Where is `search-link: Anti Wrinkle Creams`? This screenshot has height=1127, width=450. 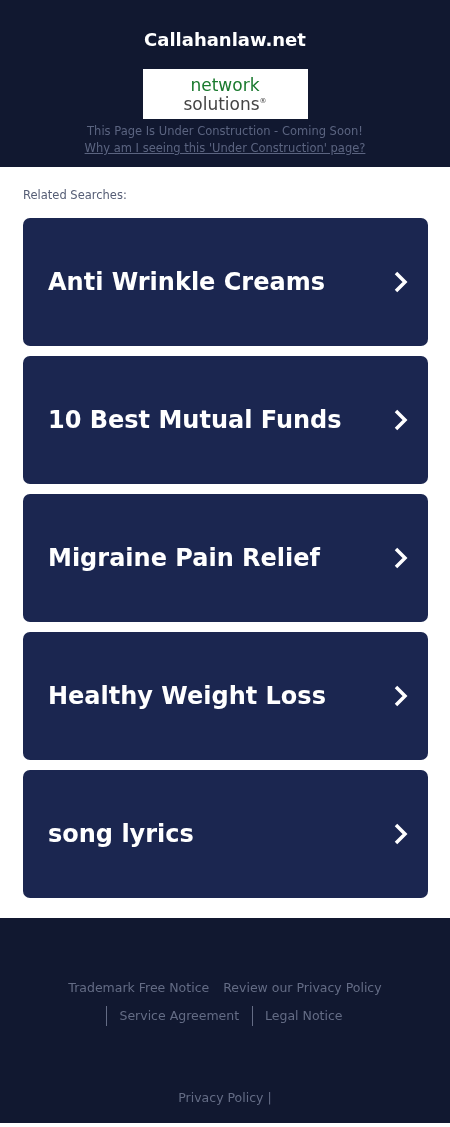
search-link: Anti Wrinkle Creams is located at coordinates (225, 282).